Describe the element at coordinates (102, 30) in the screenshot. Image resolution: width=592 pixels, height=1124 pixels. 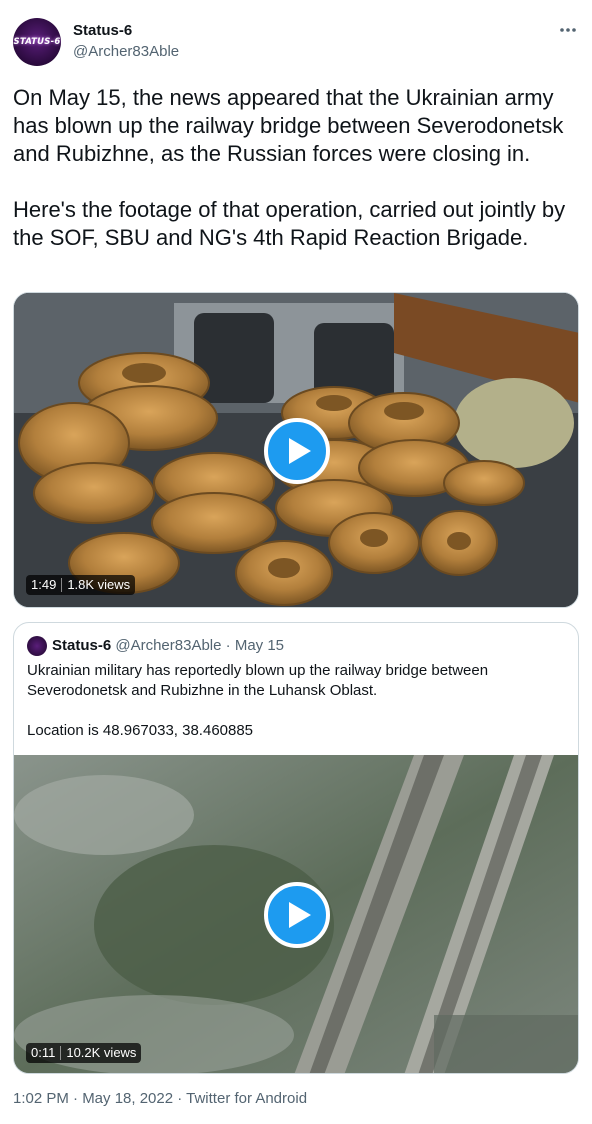
I see `author-name: Status-6` at that location.